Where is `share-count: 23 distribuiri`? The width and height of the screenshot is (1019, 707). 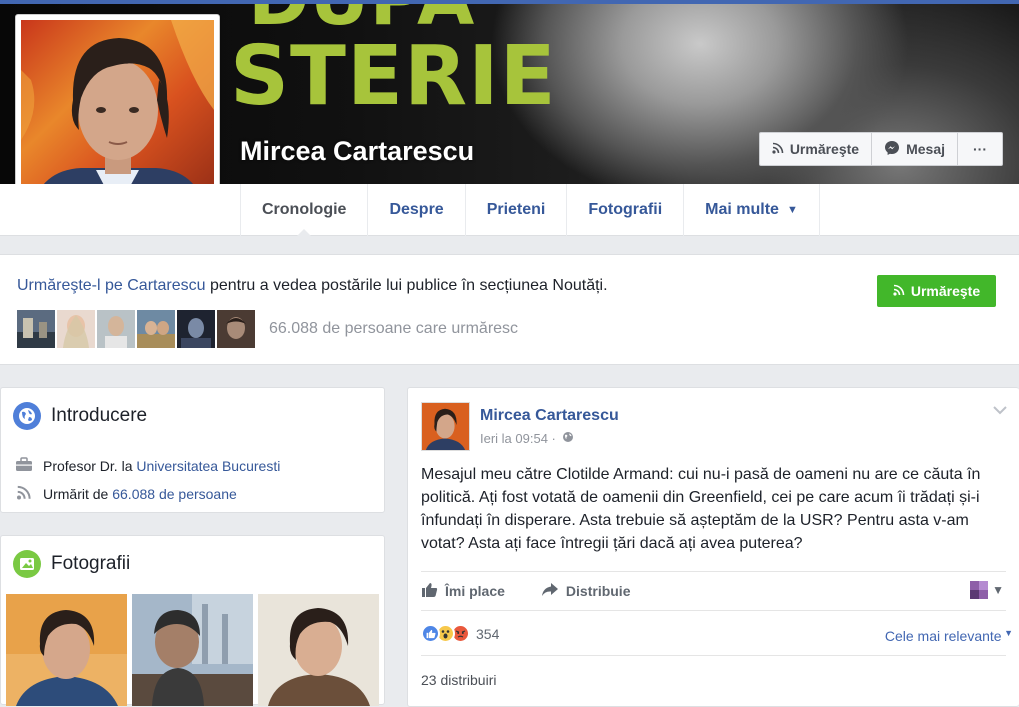
share-count: 23 distribuiri is located at coordinates (713, 671).